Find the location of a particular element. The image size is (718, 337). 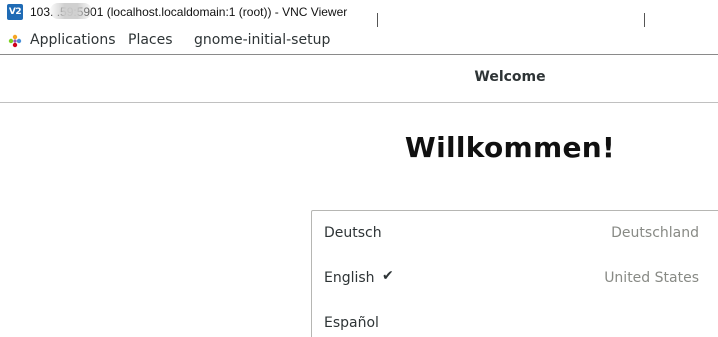

top-panel: Applications Places gnome-initial-setup is located at coordinates (359, 40).